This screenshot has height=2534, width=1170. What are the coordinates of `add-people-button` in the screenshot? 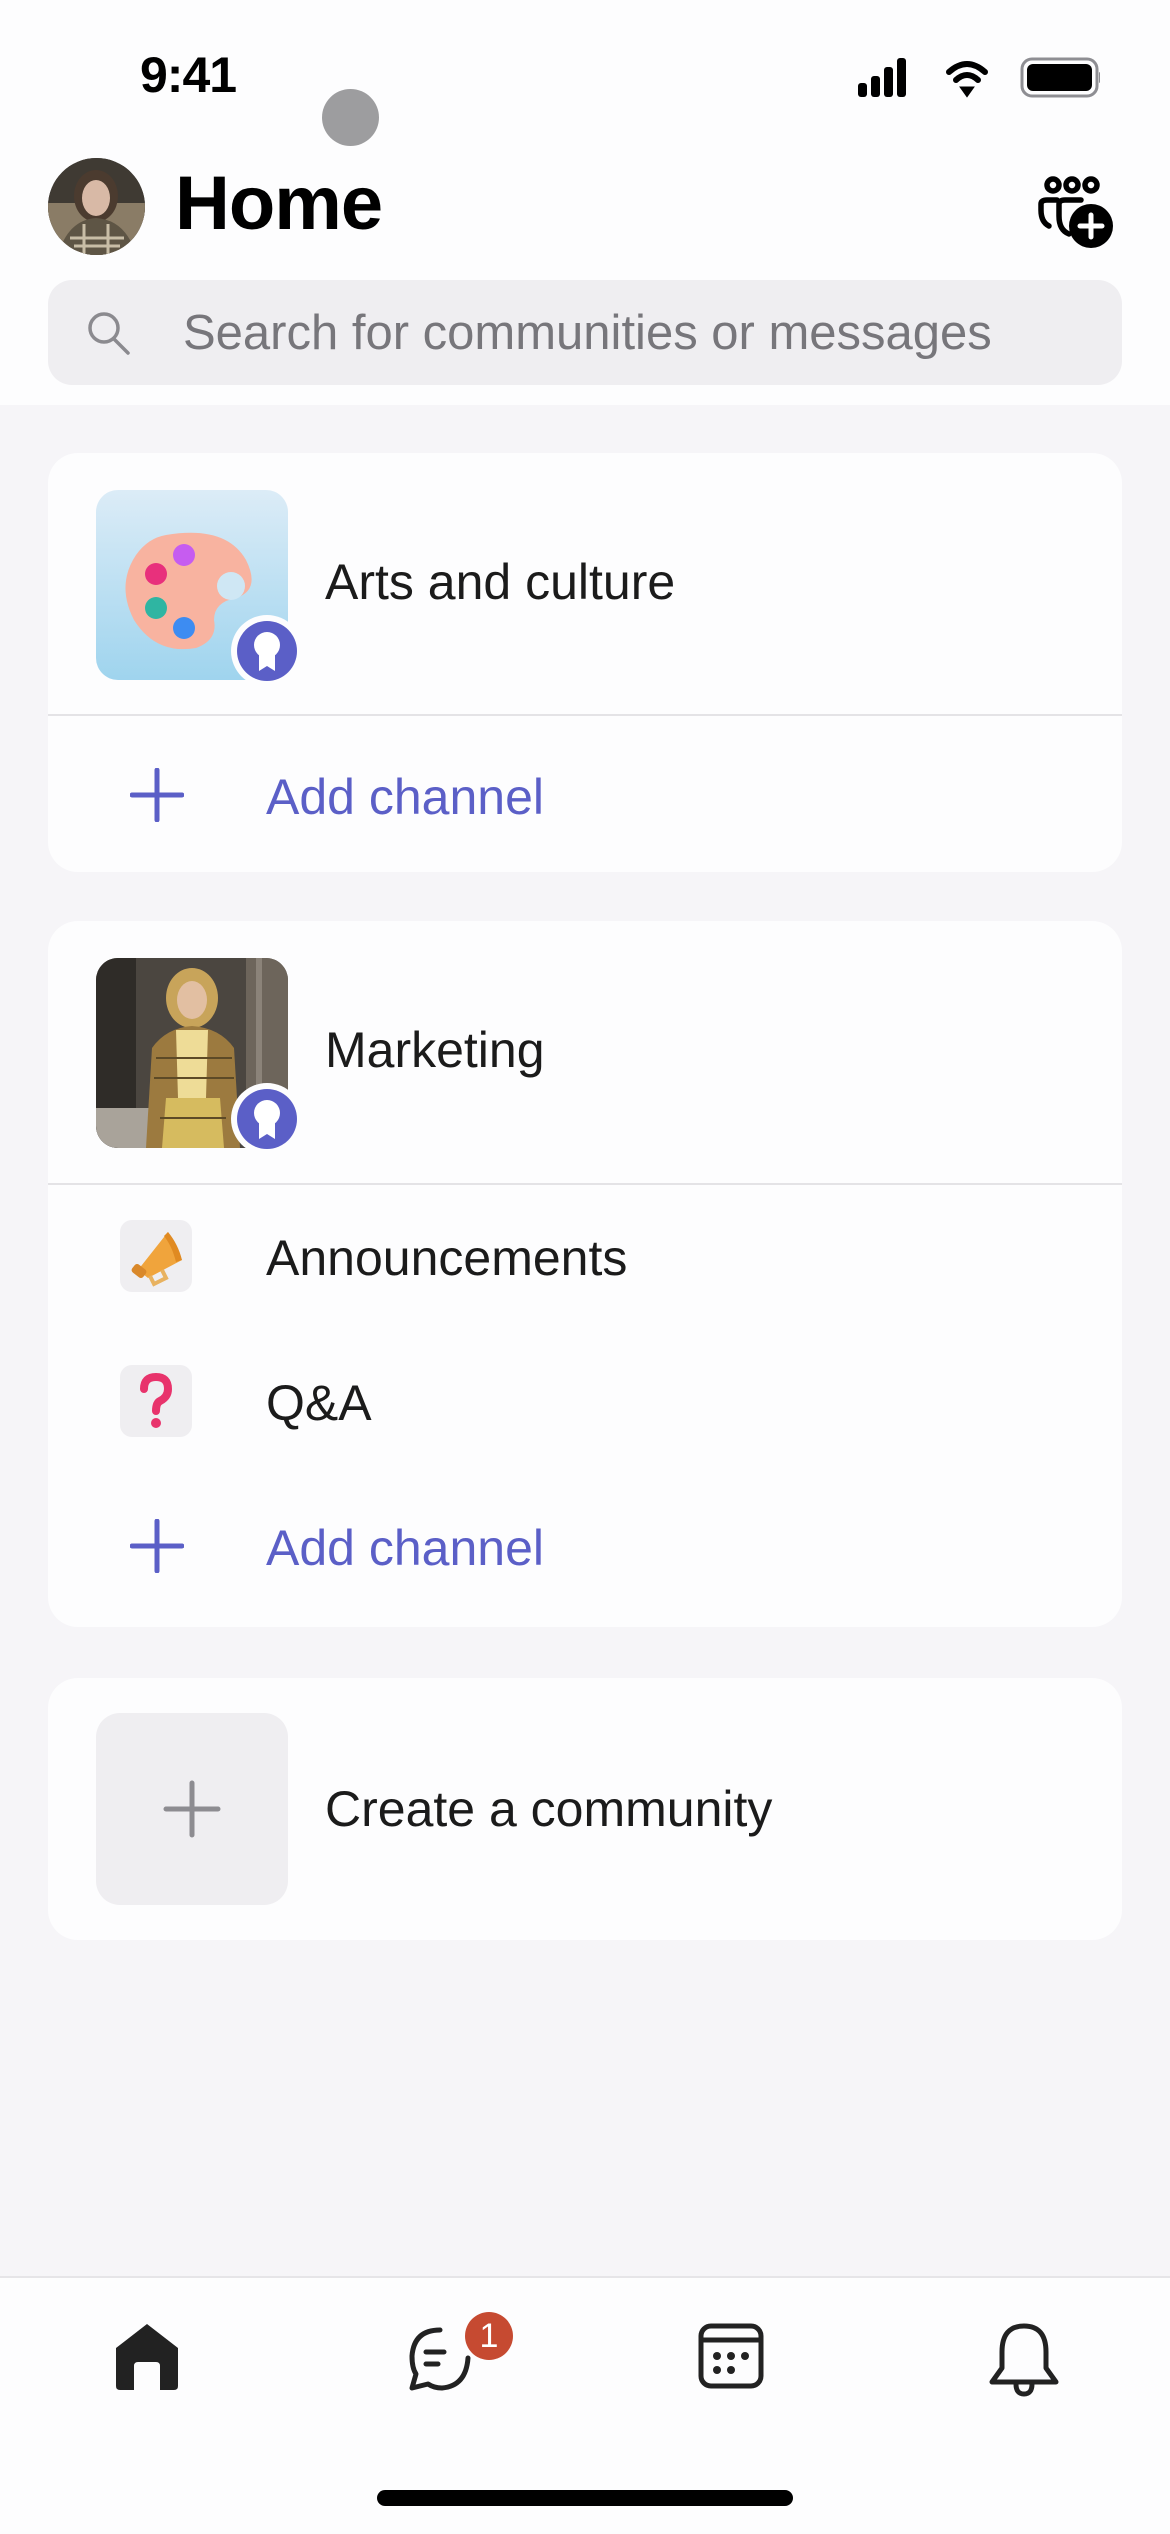 It's located at (1075, 212).